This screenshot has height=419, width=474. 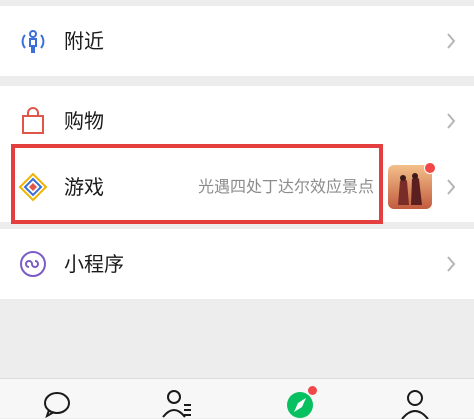 I want to click on bottom-tab-bar, so click(x=237, y=398).